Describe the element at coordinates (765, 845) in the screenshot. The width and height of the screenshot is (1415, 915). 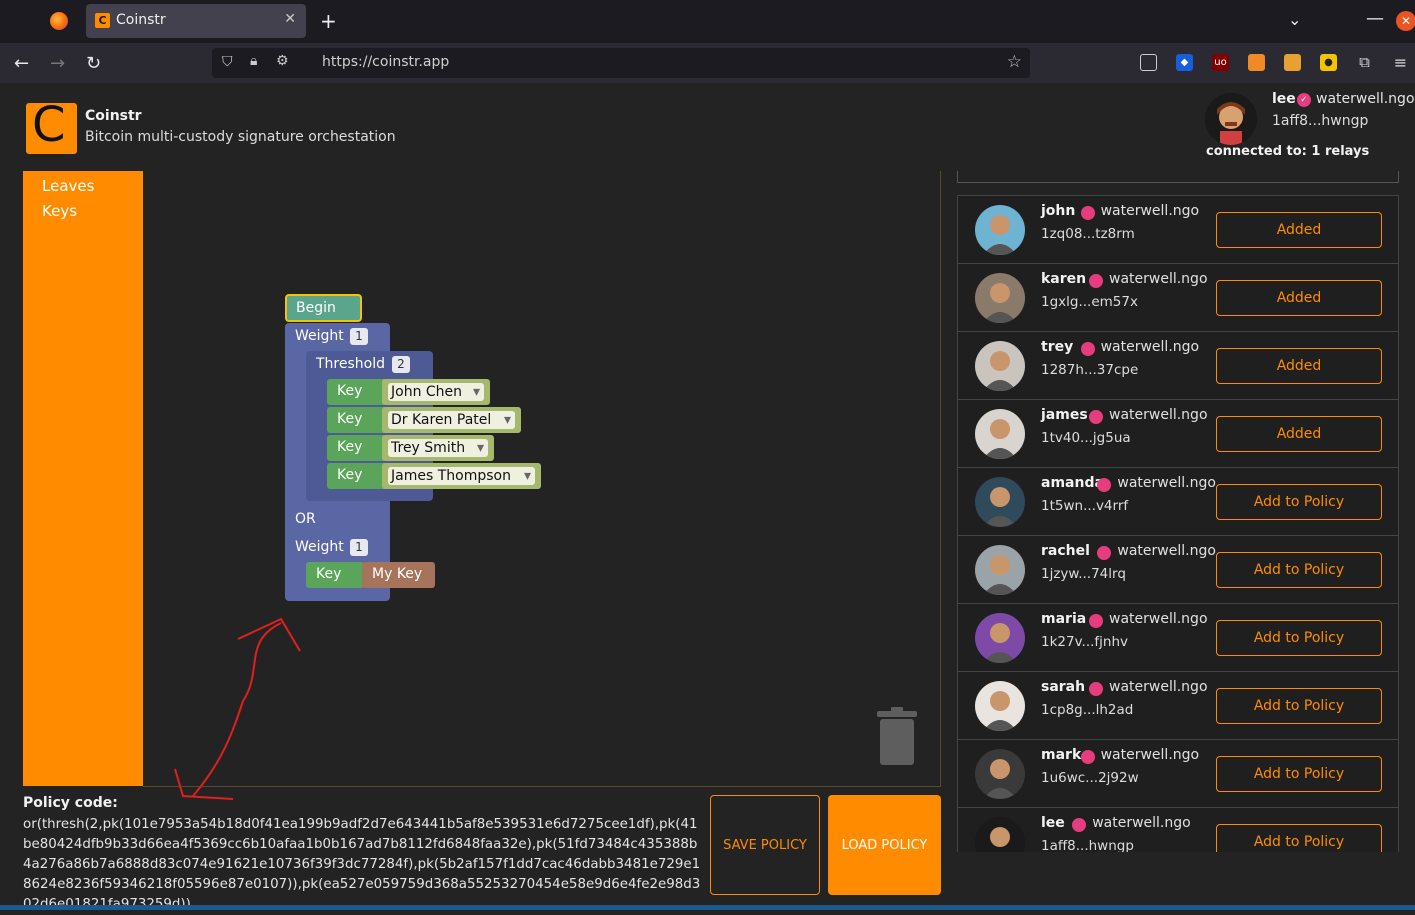
I see `save-policy-button: SAVE POLICY` at that location.